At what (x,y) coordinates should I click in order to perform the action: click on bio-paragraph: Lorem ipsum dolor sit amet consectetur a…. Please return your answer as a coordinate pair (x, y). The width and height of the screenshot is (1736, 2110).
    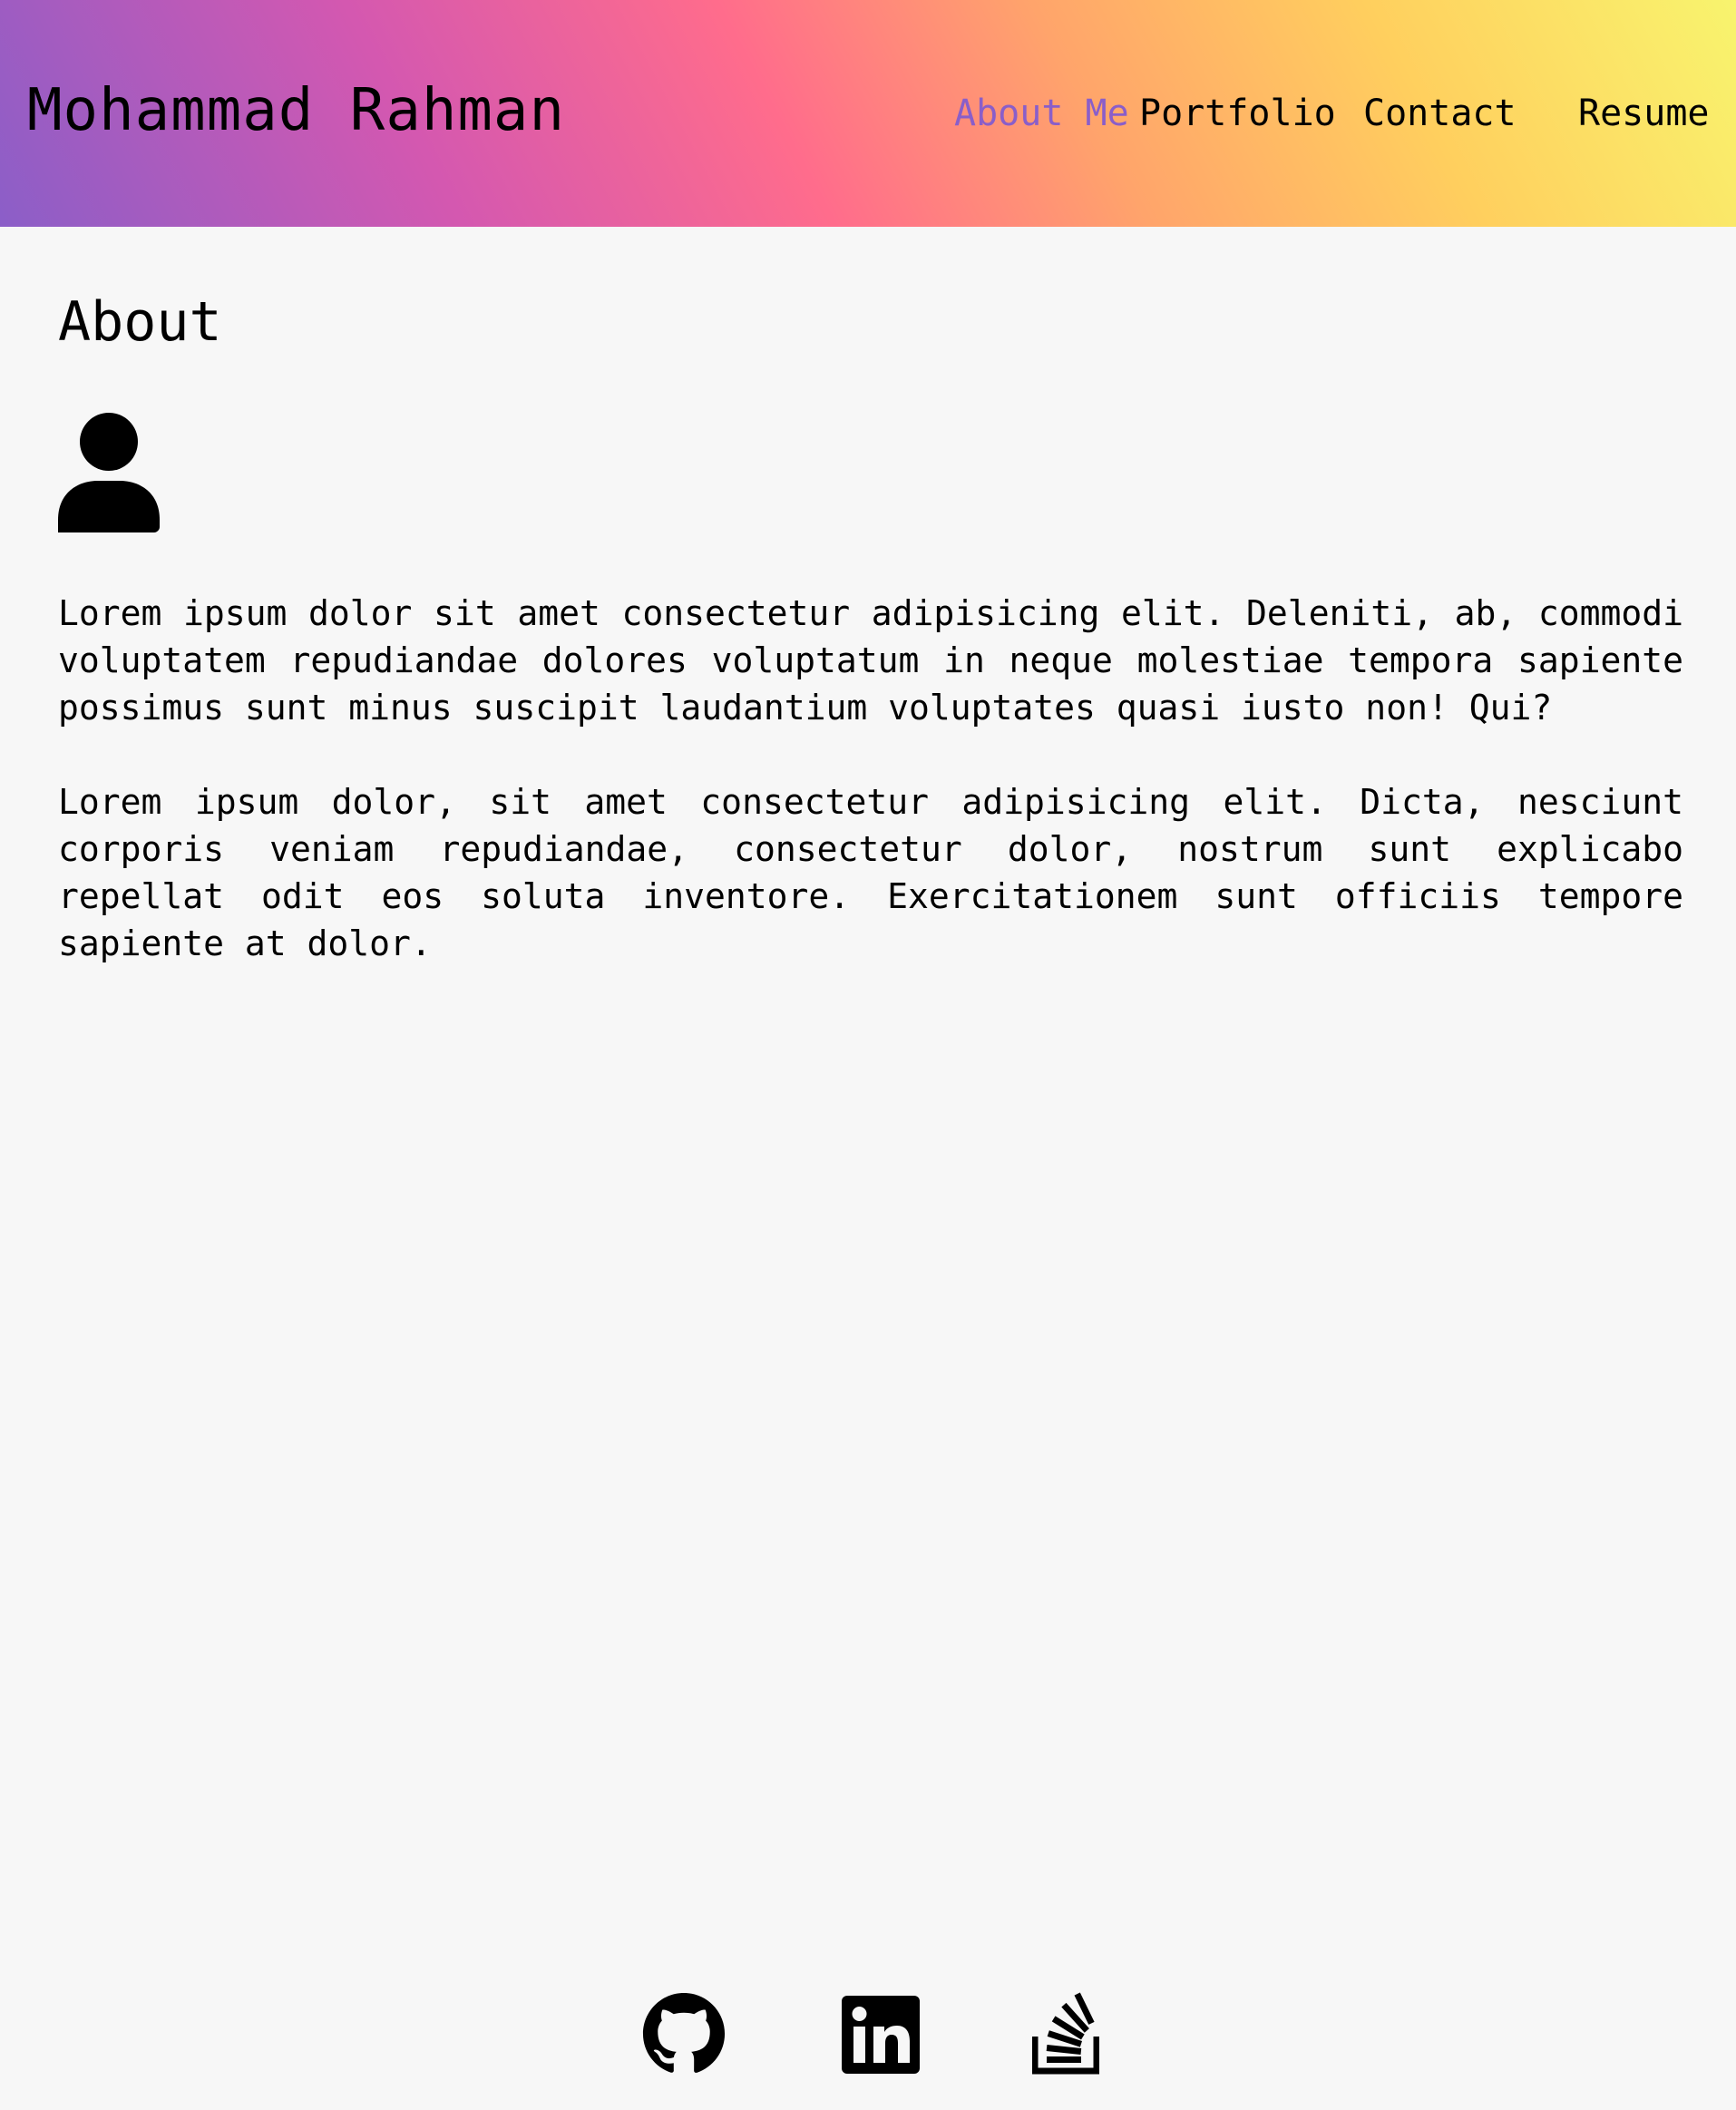
    Looking at the image, I should click on (870, 660).